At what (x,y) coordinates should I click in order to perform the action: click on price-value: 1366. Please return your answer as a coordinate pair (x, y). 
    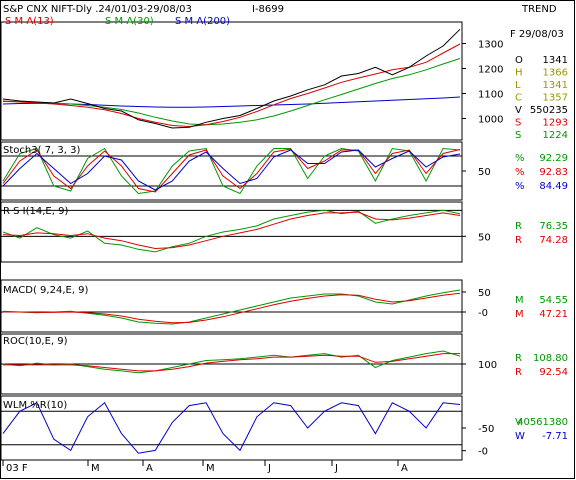
    Looking at the image, I should click on (555, 73).